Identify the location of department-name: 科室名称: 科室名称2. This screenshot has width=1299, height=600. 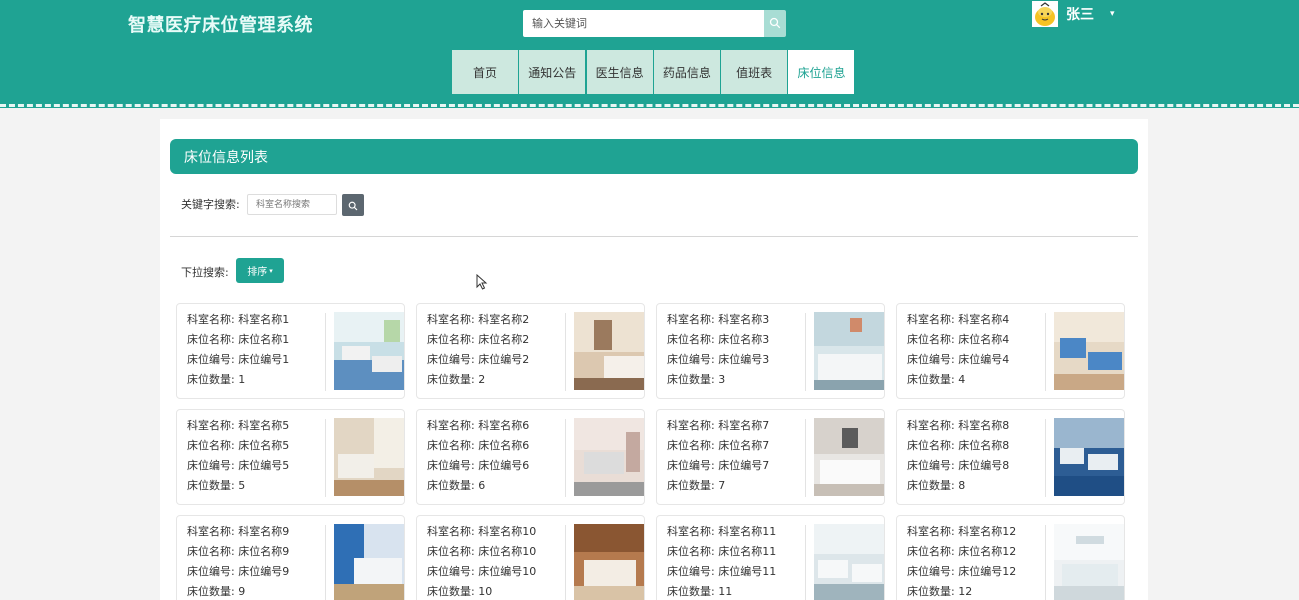
(478, 319).